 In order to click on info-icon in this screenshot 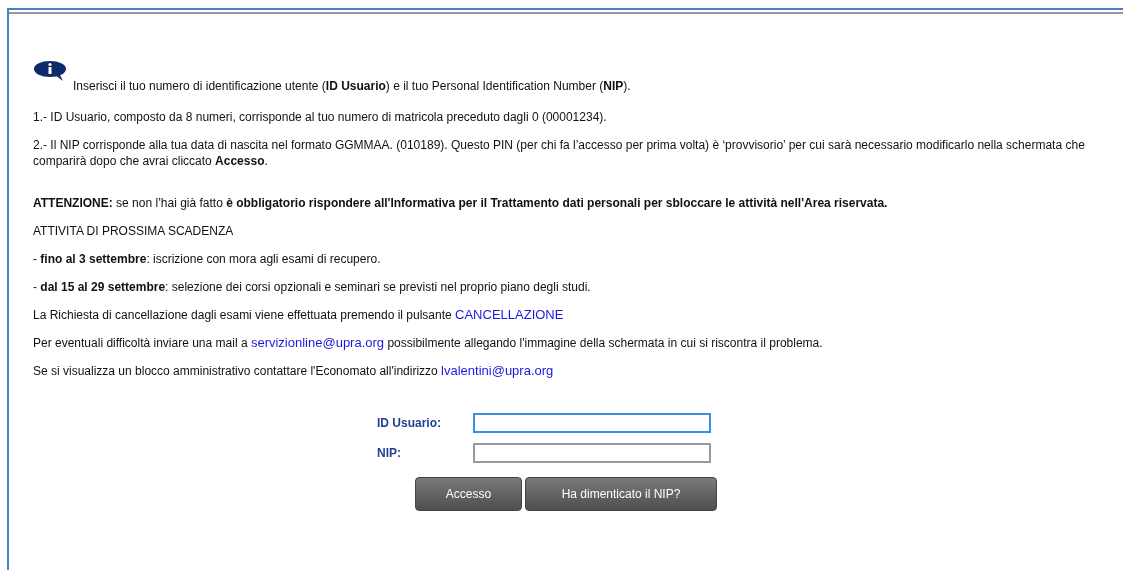, I will do `click(51, 71)`.